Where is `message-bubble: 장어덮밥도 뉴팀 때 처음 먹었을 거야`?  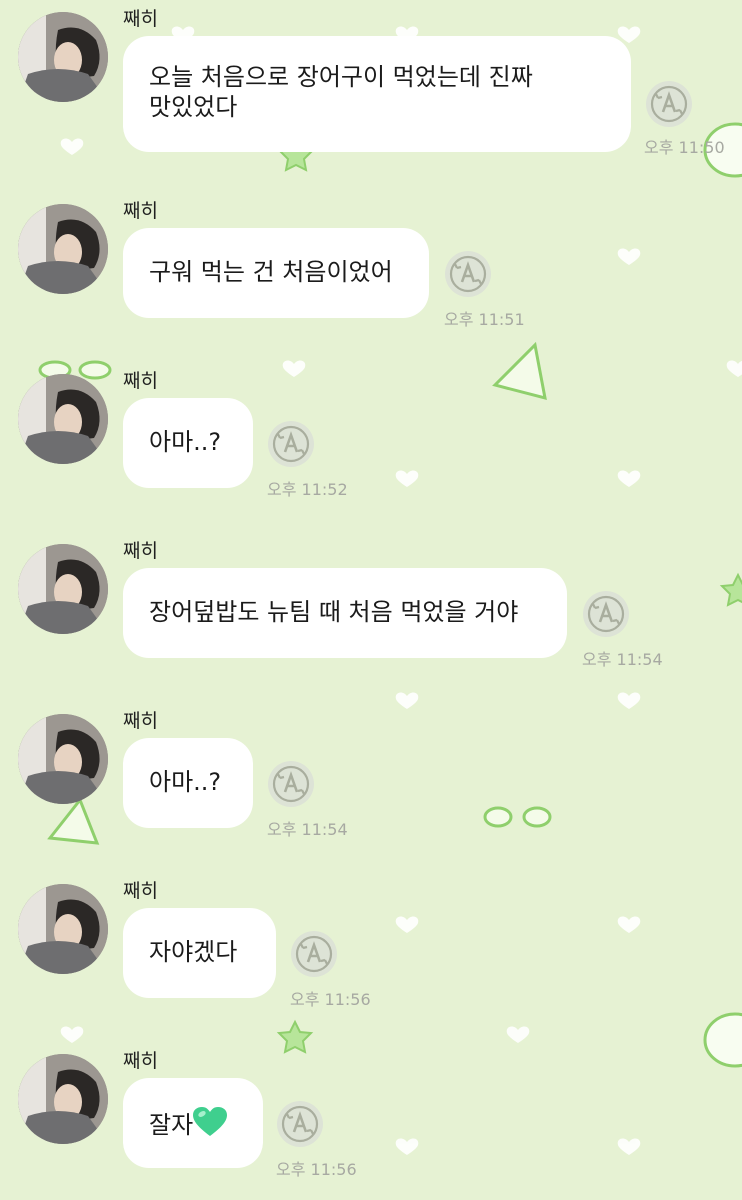
message-bubble: 장어덮밥도 뉴팀 때 처음 먹었을 거야 is located at coordinates (345, 613).